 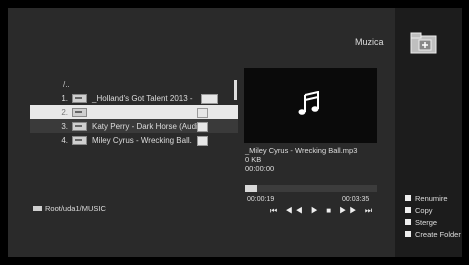 What do you see at coordinates (425, 43) in the screenshot?
I see `folder-add-icon` at bounding box center [425, 43].